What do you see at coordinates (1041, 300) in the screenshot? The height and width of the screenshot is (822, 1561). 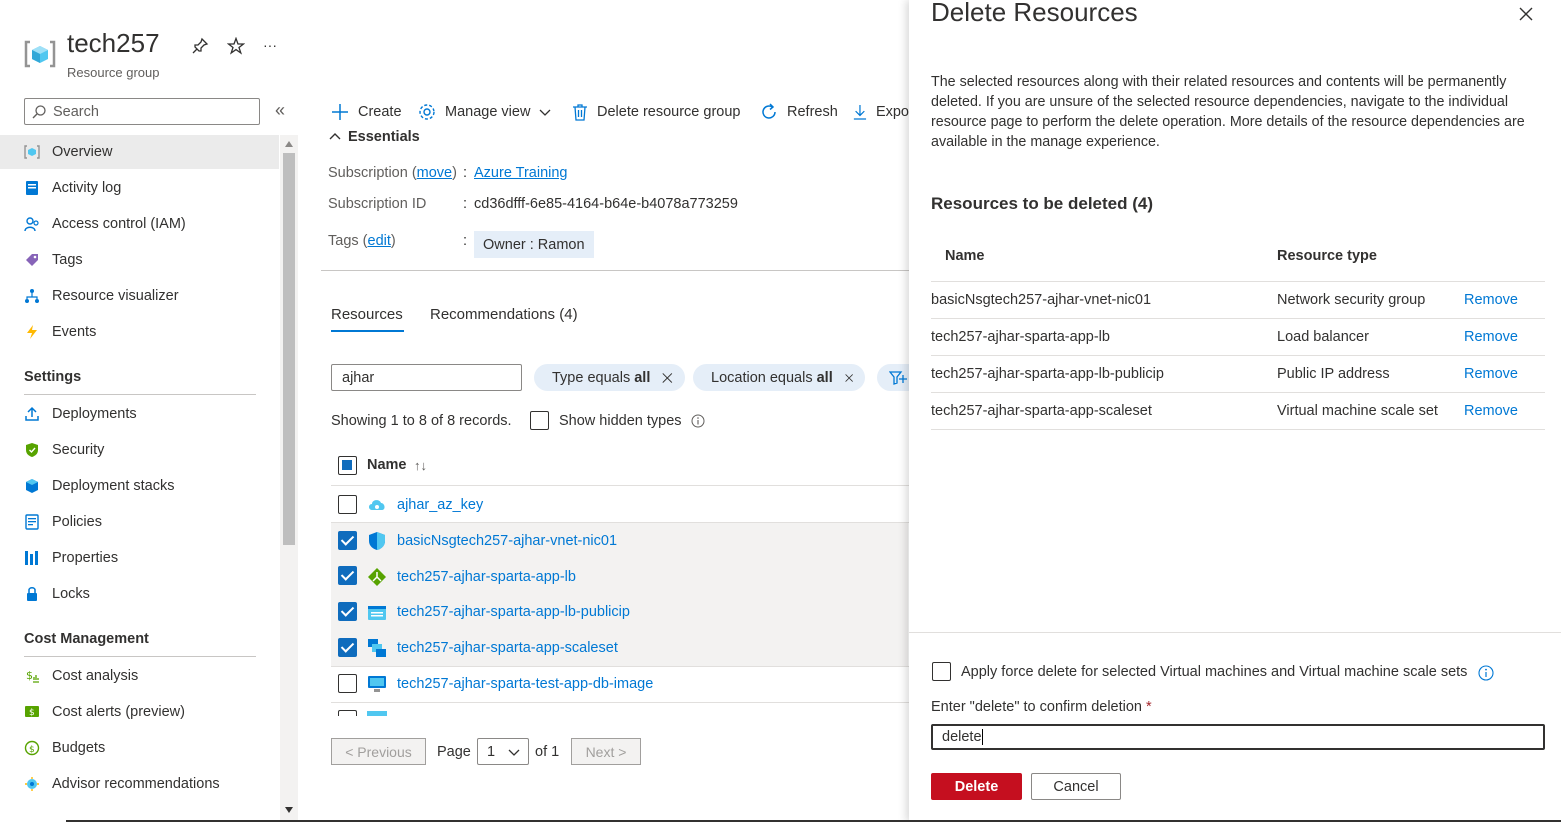 I see `delete-row-name: basicNsgtech257-ajhar-vnet-nic01` at bounding box center [1041, 300].